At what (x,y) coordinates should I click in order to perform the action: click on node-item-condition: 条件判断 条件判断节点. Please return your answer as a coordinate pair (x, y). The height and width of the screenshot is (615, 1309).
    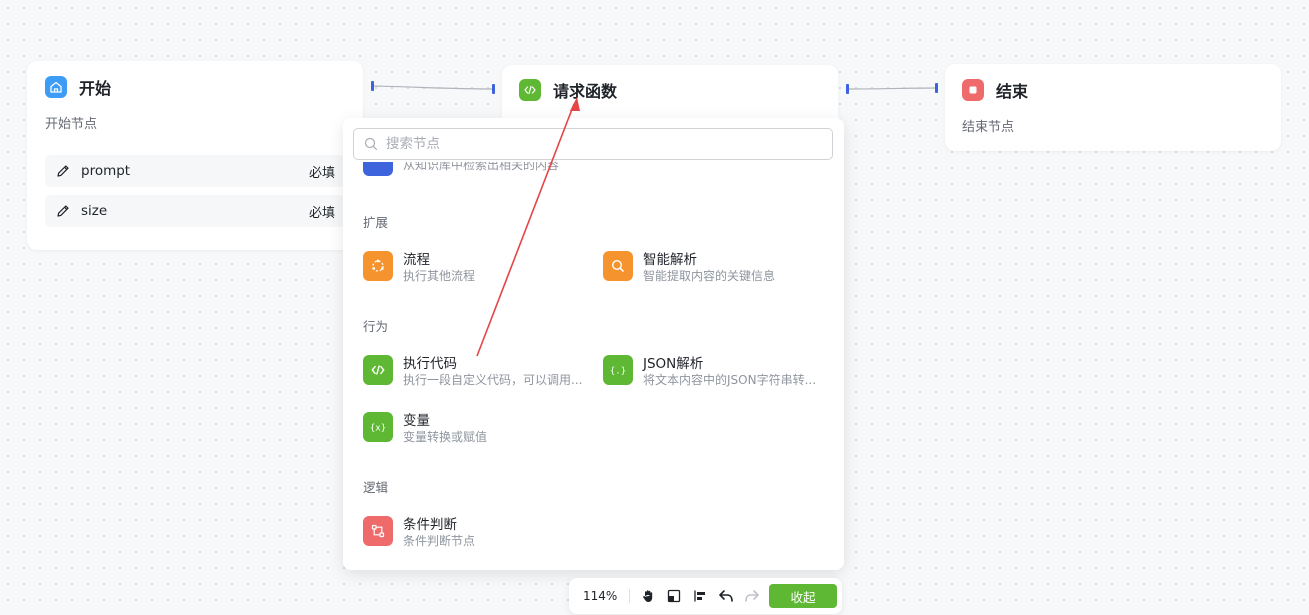
    Looking at the image, I should click on (475, 533).